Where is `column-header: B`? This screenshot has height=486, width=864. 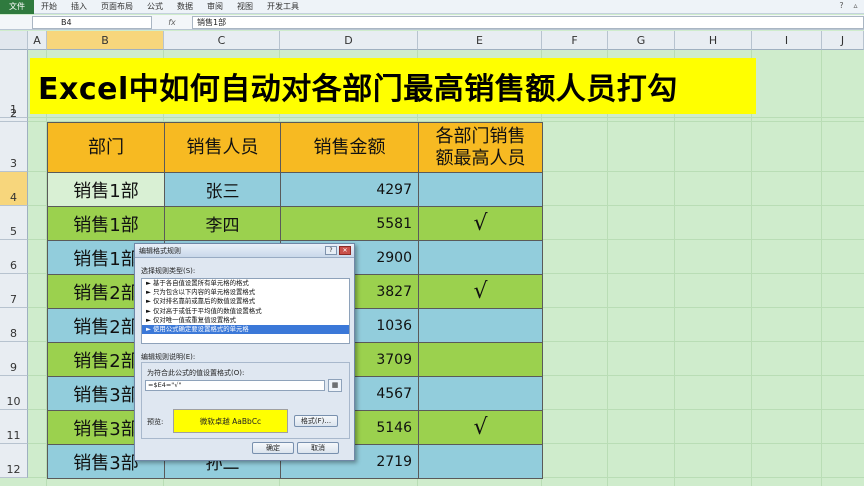 column-header: B is located at coordinates (105, 40).